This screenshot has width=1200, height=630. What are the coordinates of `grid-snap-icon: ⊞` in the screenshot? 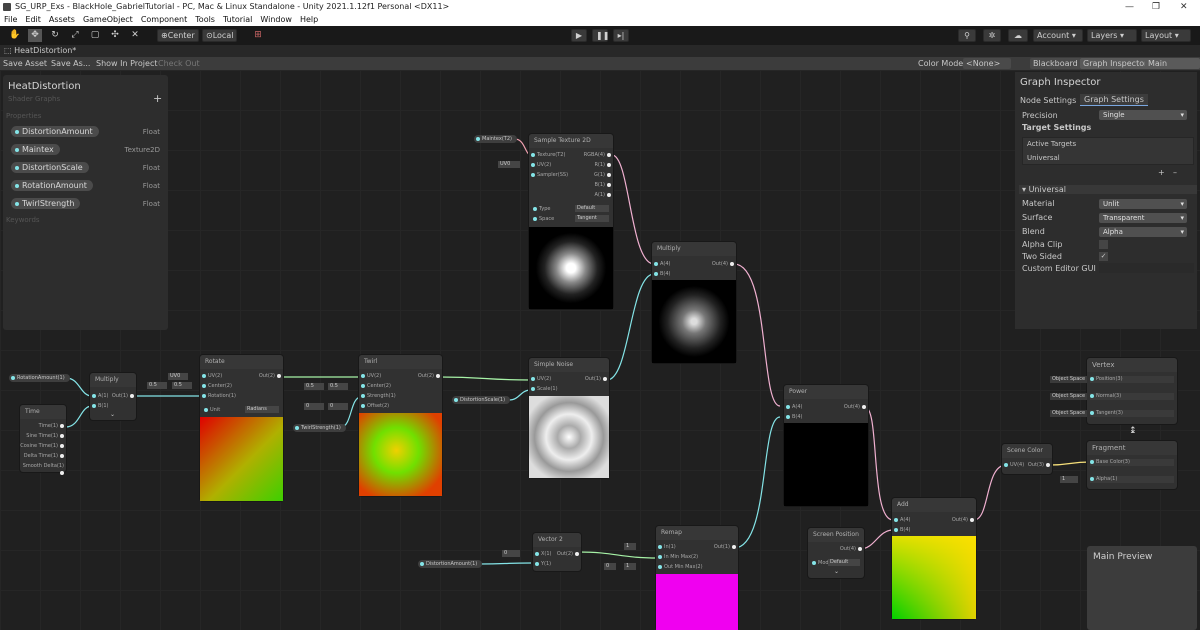 It's located at (258, 35).